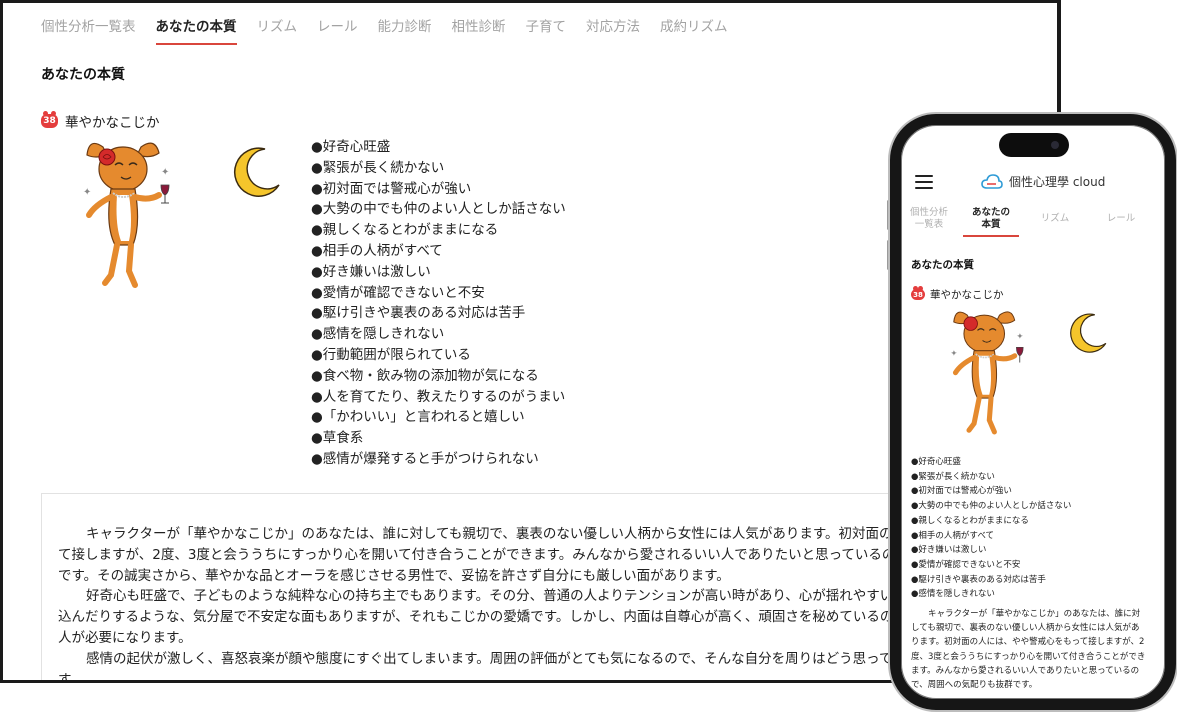 The width and height of the screenshot is (1177, 712). I want to click on phone-tab-2: あなたの 本質, so click(991, 222).